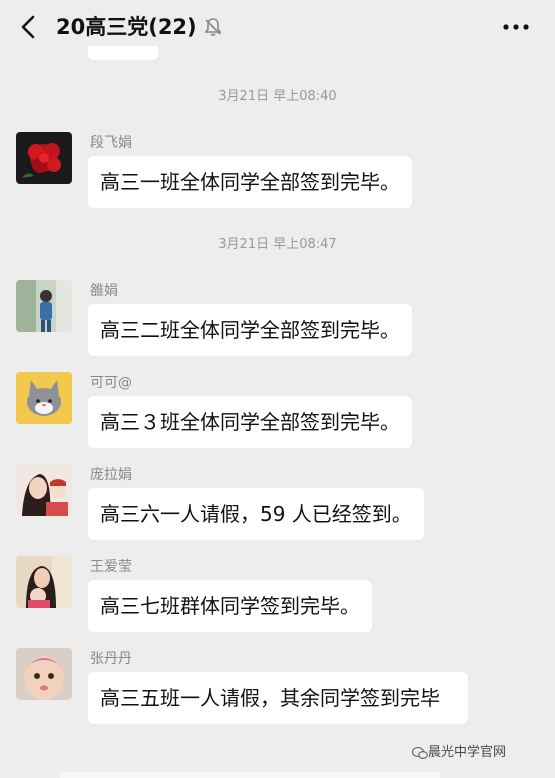 The width and height of the screenshot is (555, 778). What do you see at coordinates (111, 383) in the screenshot?
I see `sender-name: 可可@` at bounding box center [111, 383].